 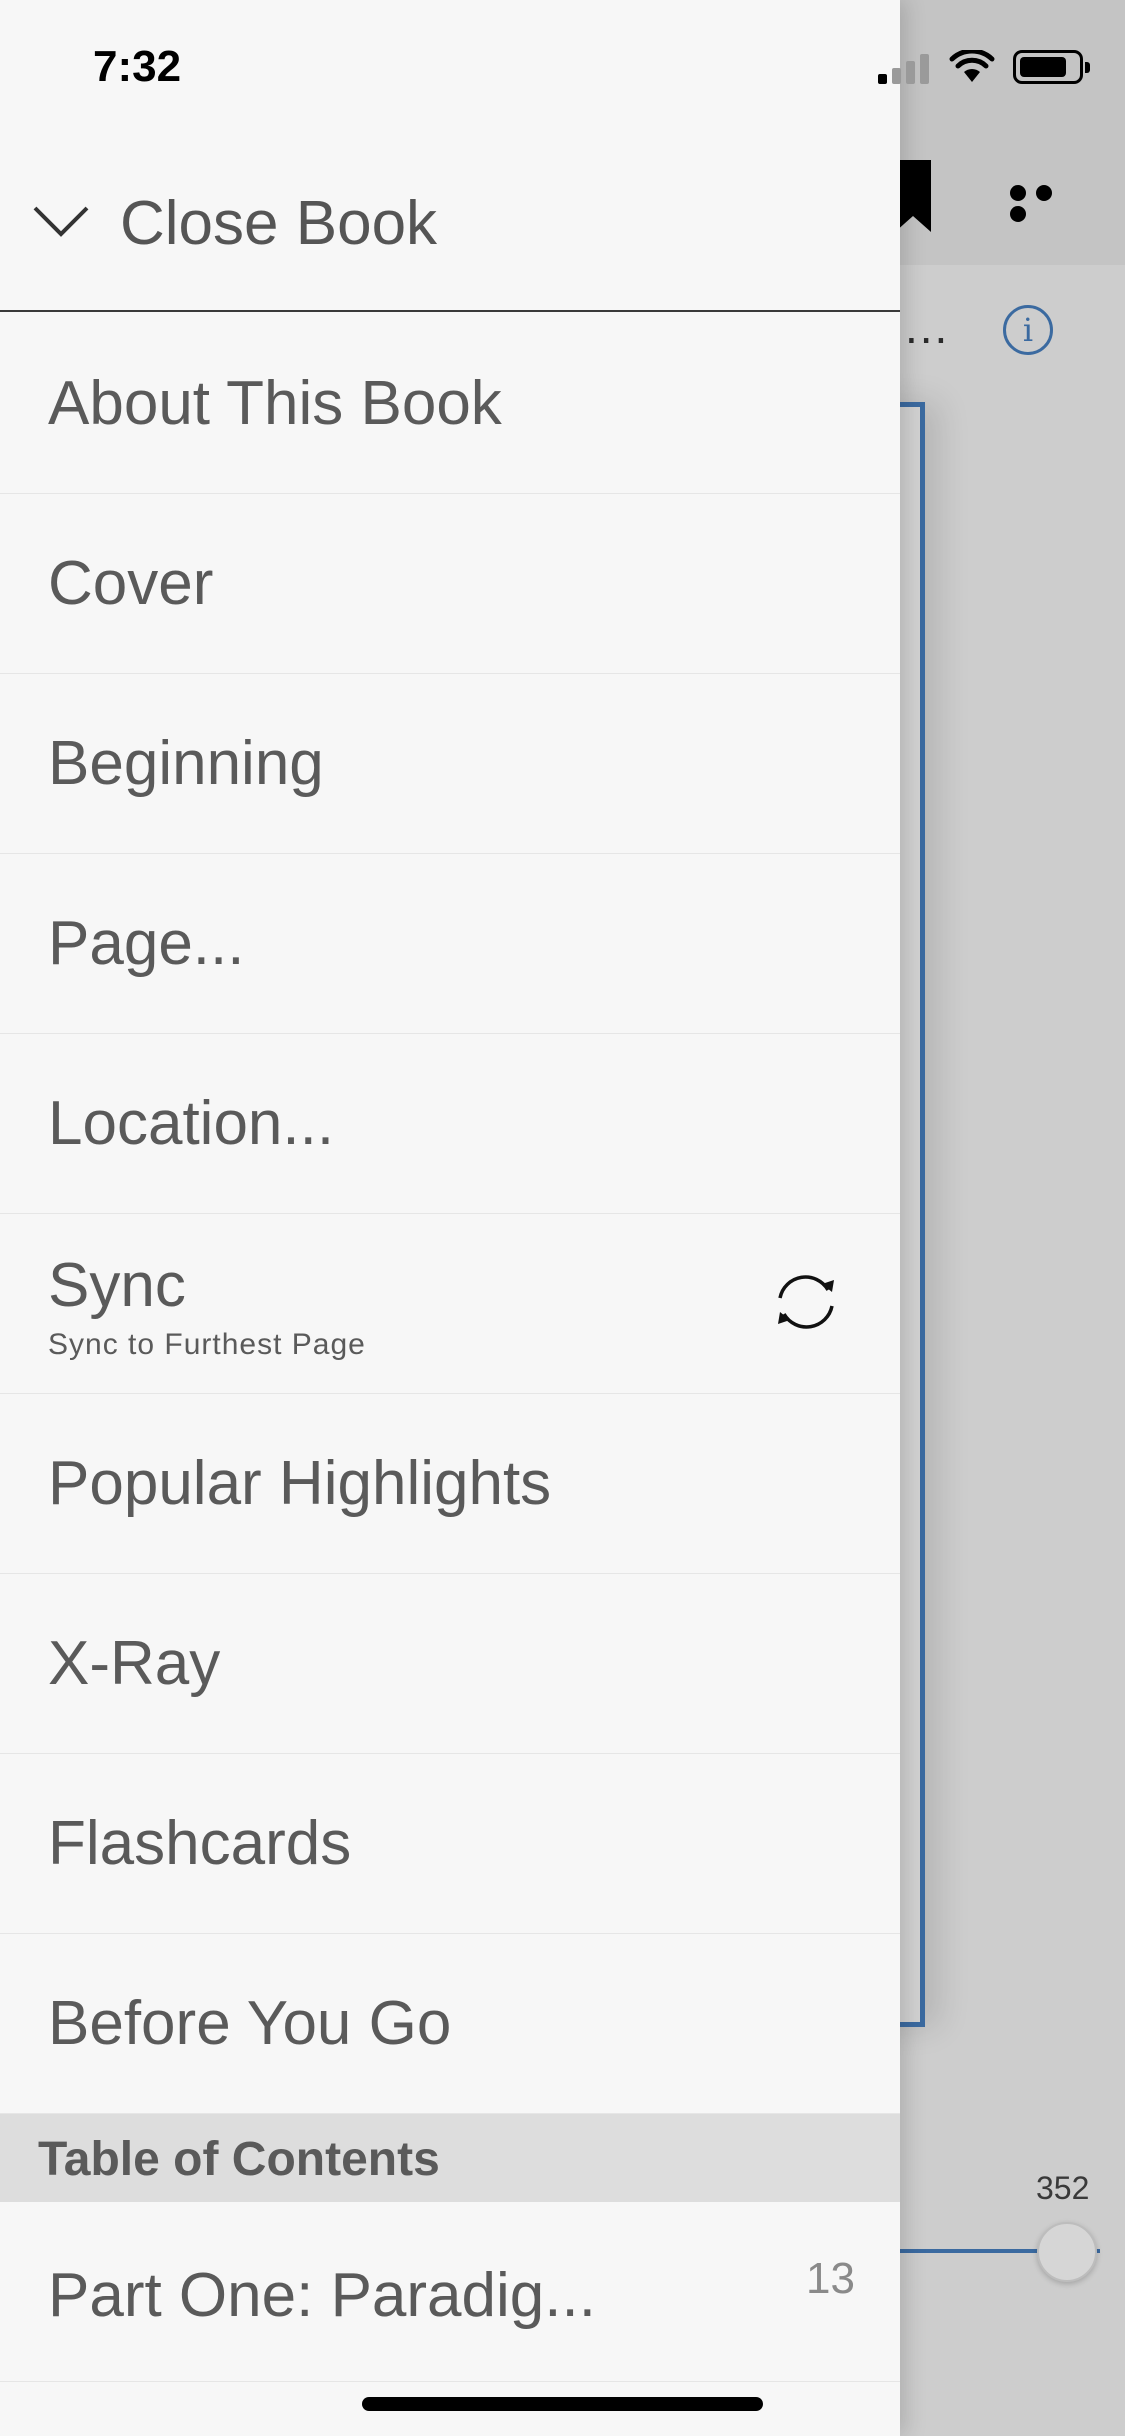 I want to click on menu-item-about-this-book: About This Book, so click(x=450, y=404).